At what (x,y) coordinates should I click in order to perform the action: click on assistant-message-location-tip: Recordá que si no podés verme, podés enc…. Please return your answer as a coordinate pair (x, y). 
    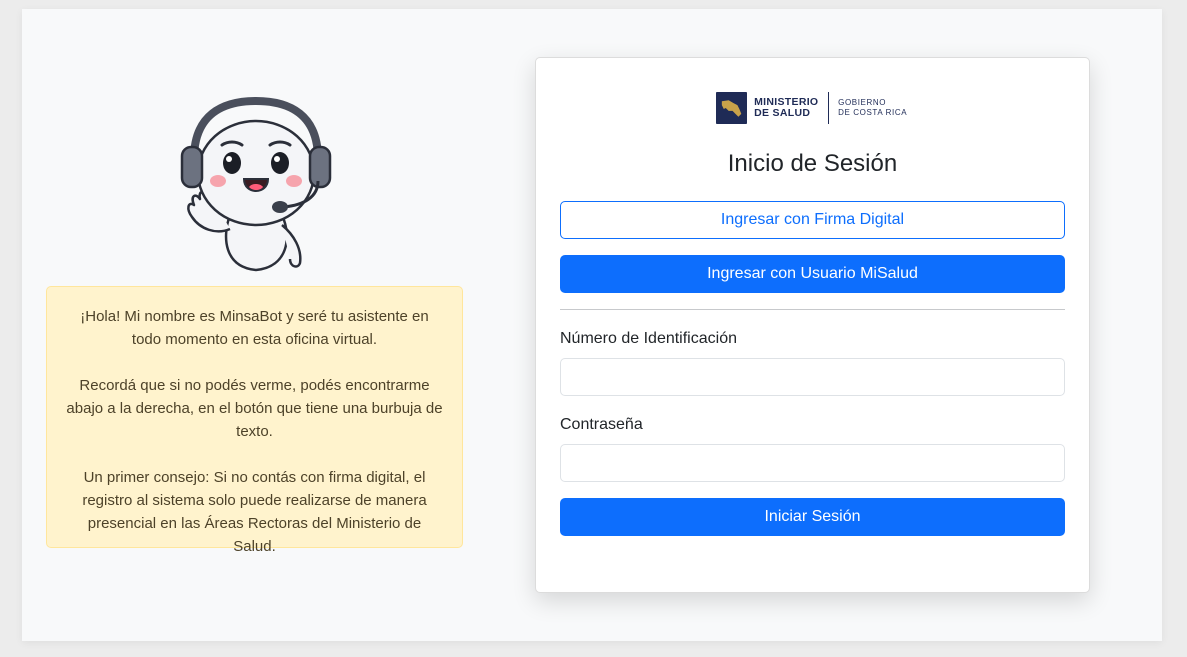
    Looking at the image, I should click on (254, 408).